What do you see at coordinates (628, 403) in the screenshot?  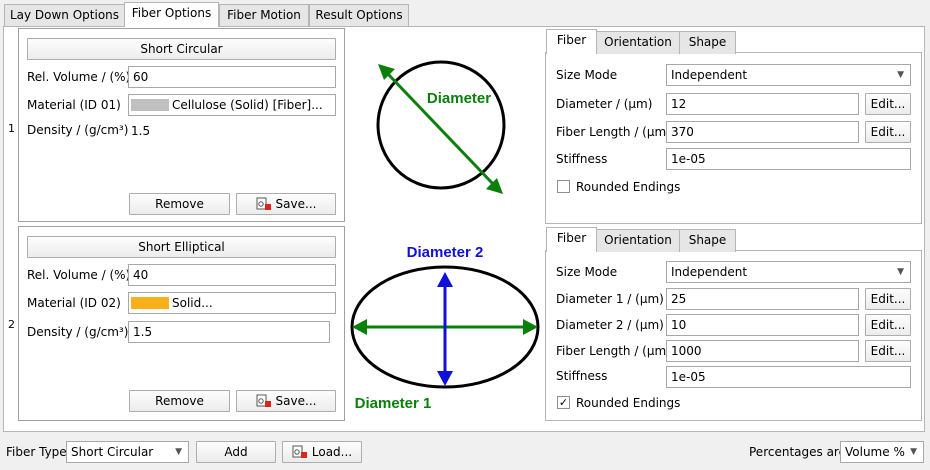 I see `rounded-endings-label-2: Rounded Endings` at bounding box center [628, 403].